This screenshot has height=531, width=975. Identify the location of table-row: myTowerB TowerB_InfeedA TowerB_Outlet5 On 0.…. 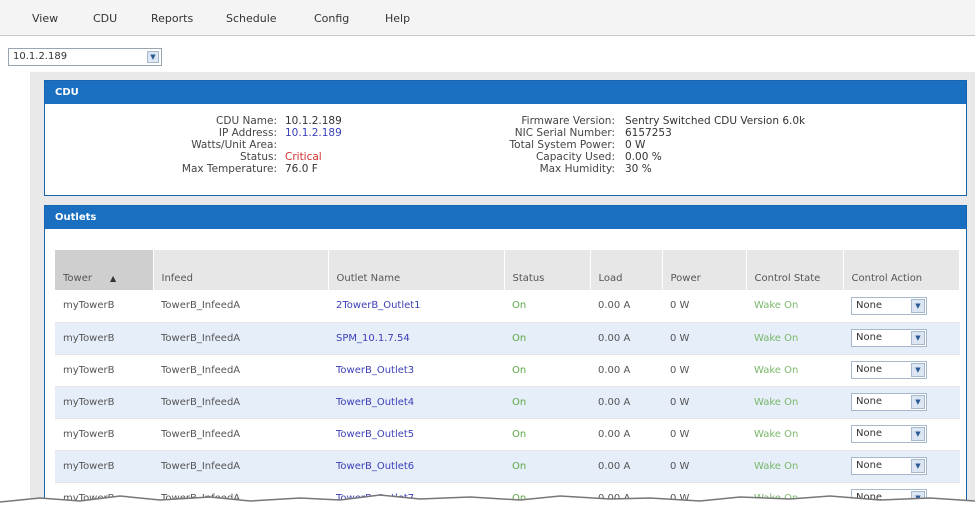
(507, 434).